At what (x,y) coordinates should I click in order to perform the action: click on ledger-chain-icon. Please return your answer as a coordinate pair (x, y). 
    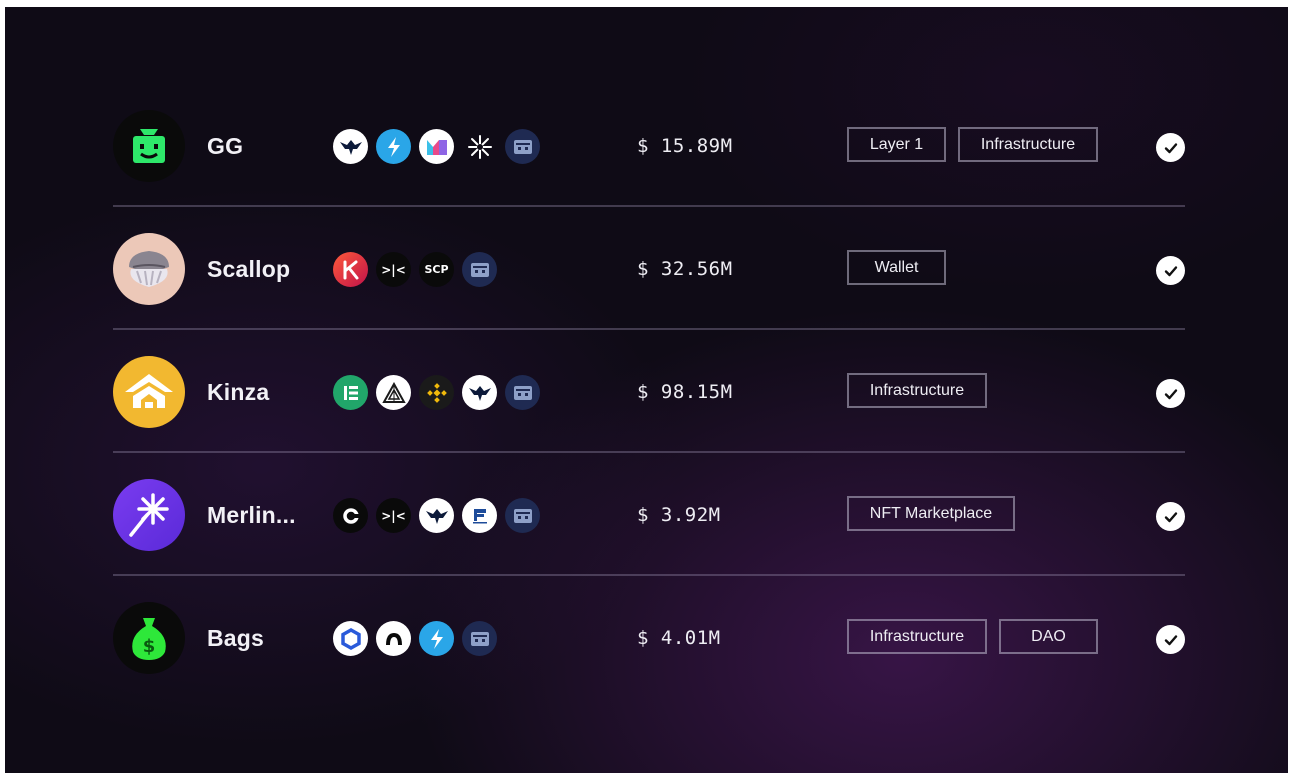
    Looking at the image, I should click on (350, 392).